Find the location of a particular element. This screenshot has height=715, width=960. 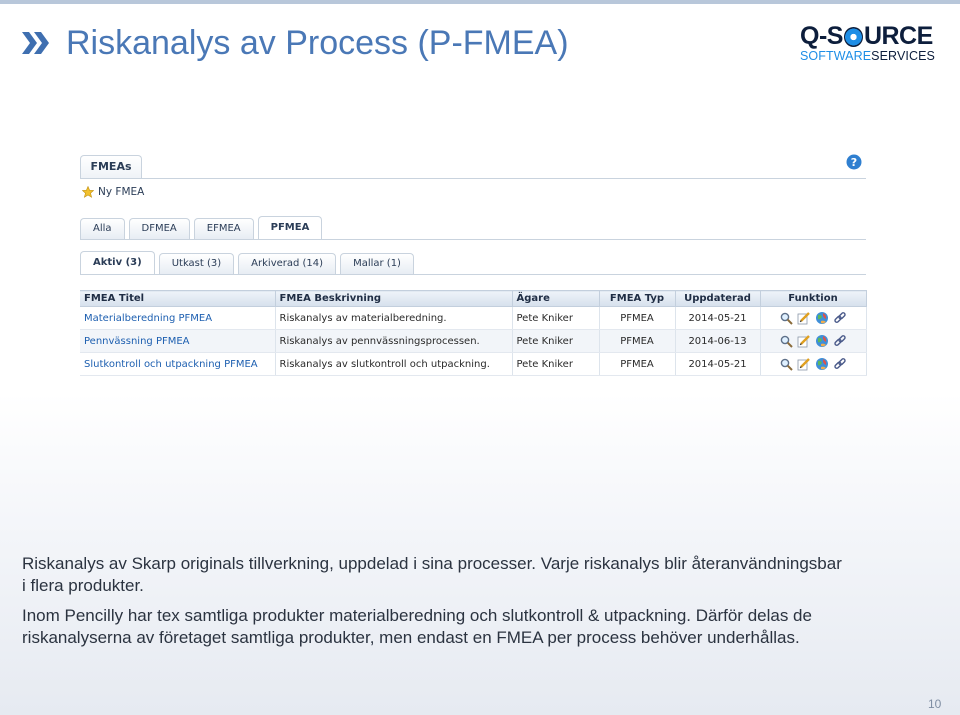

tab-utkast: Utkast (3) is located at coordinates (196, 264).